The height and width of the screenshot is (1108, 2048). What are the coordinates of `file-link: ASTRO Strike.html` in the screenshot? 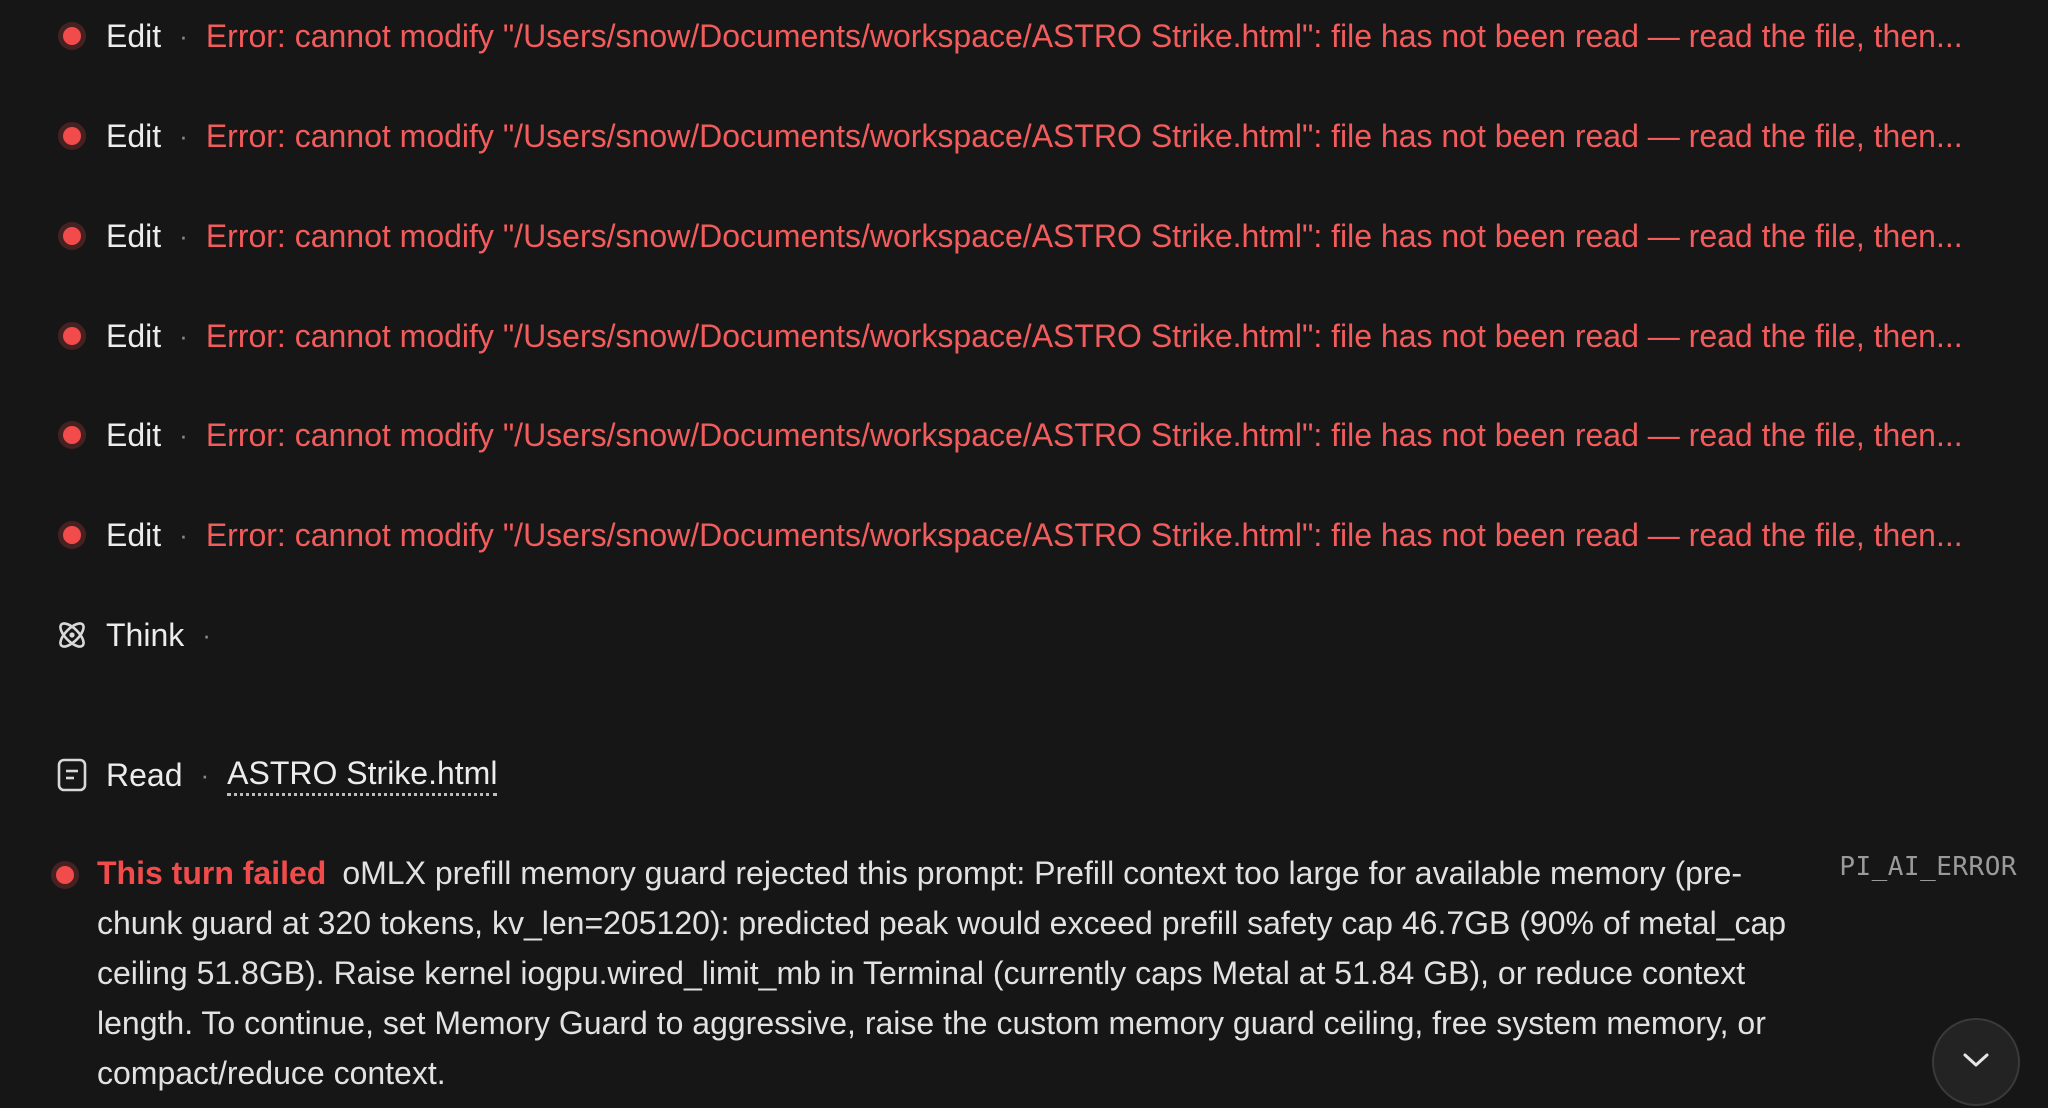 It's located at (362, 775).